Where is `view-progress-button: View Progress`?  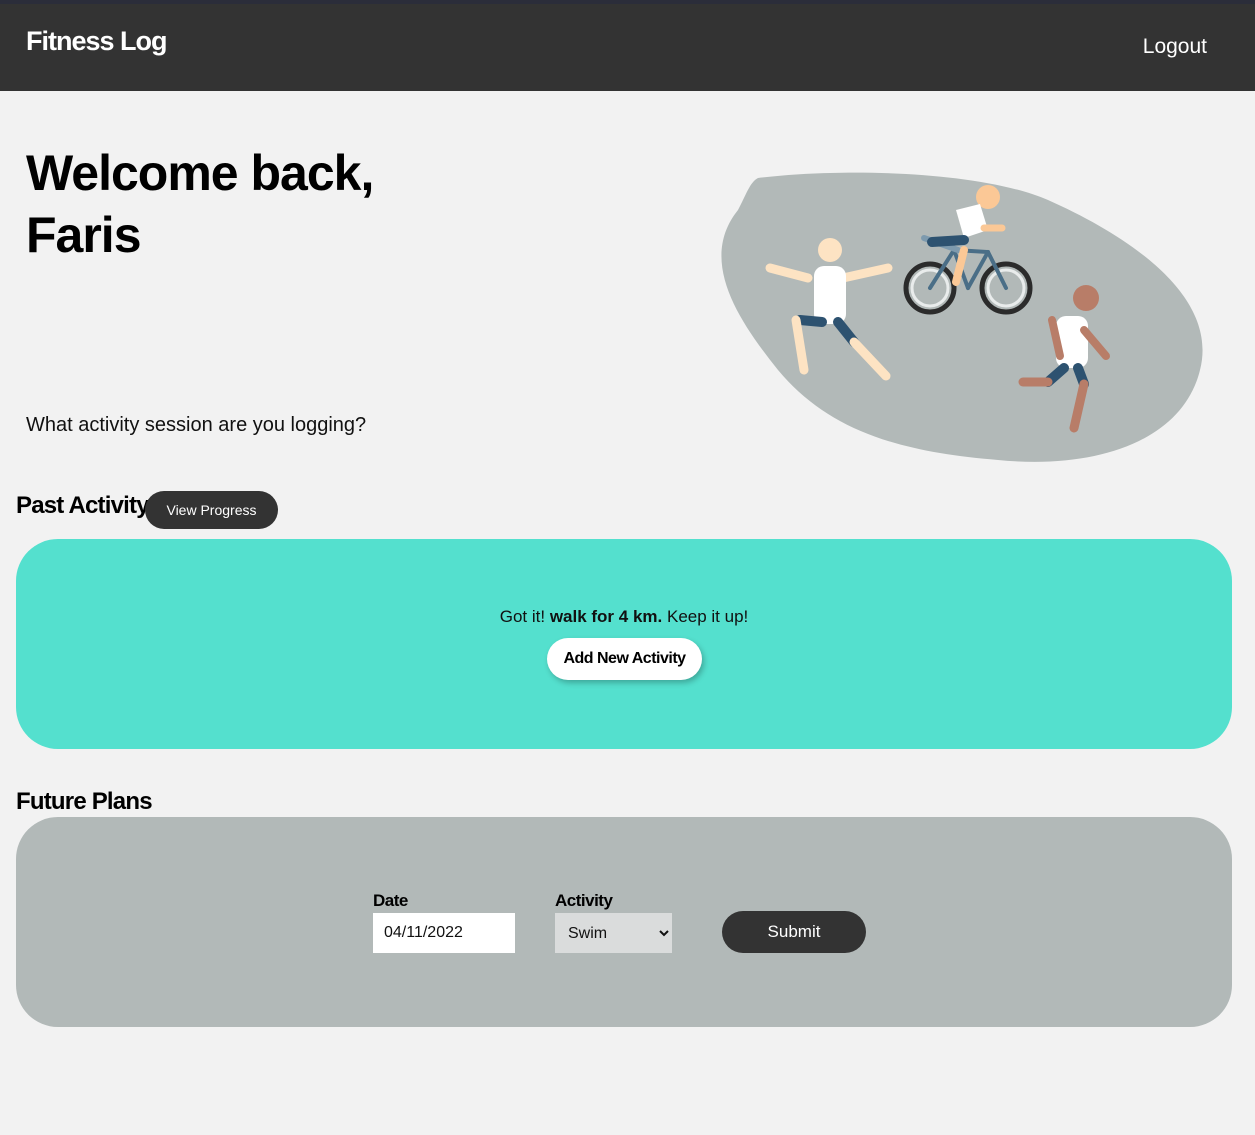
view-progress-button: View Progress is located at coordinates (211, 510).